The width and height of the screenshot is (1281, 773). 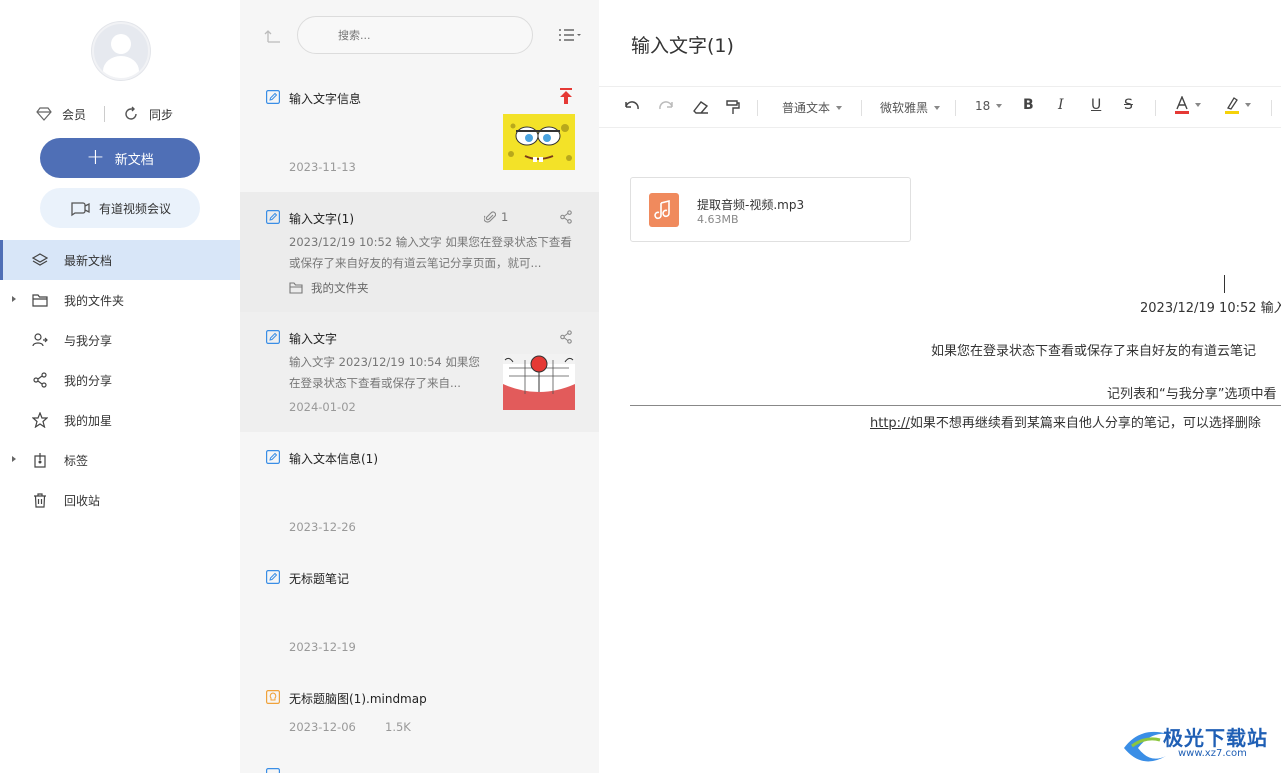 What do you see at coordinates (419, 492) in the screenshot?
I see `list-item: 输入文本信息(1) 2023-12-26` at bounding box center [419, 492].